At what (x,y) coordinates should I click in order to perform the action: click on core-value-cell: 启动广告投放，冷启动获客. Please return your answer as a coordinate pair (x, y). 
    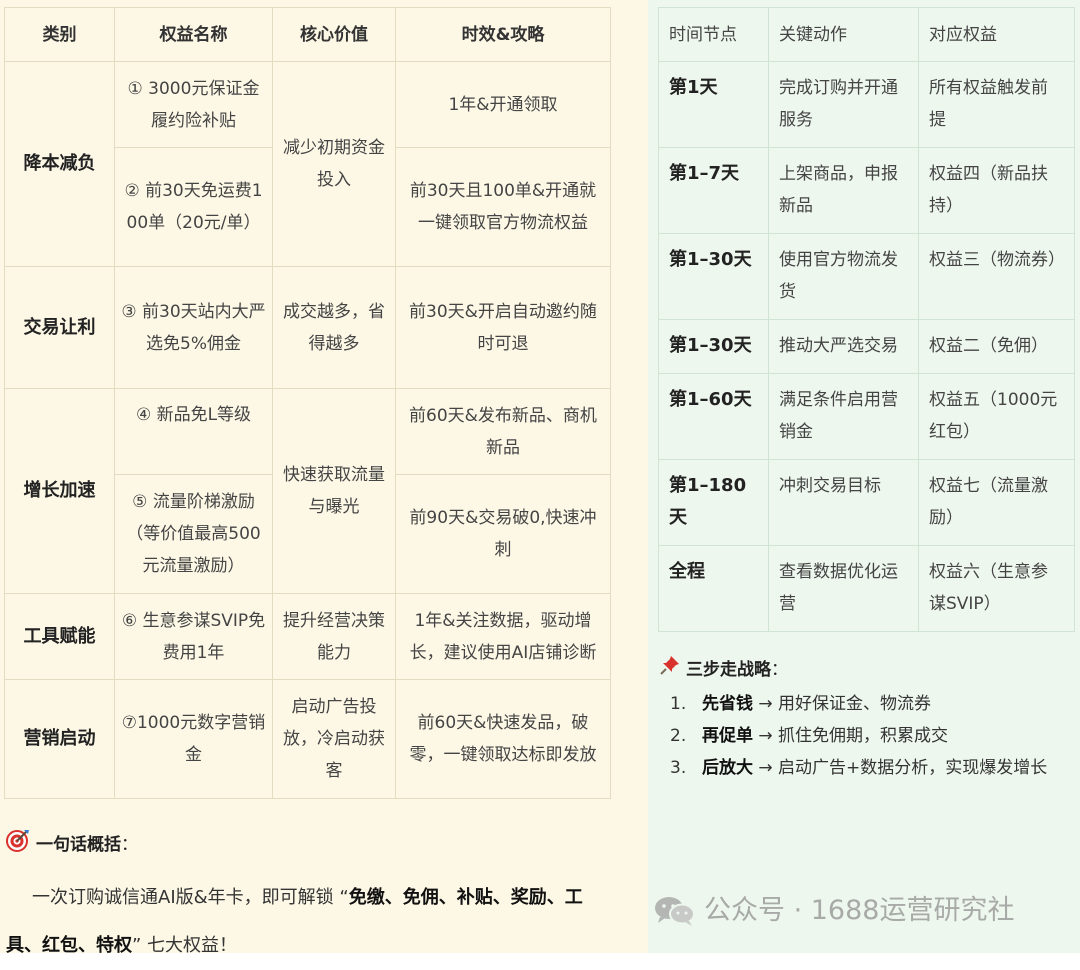
    Looking at the image, I should click on (334, 739).